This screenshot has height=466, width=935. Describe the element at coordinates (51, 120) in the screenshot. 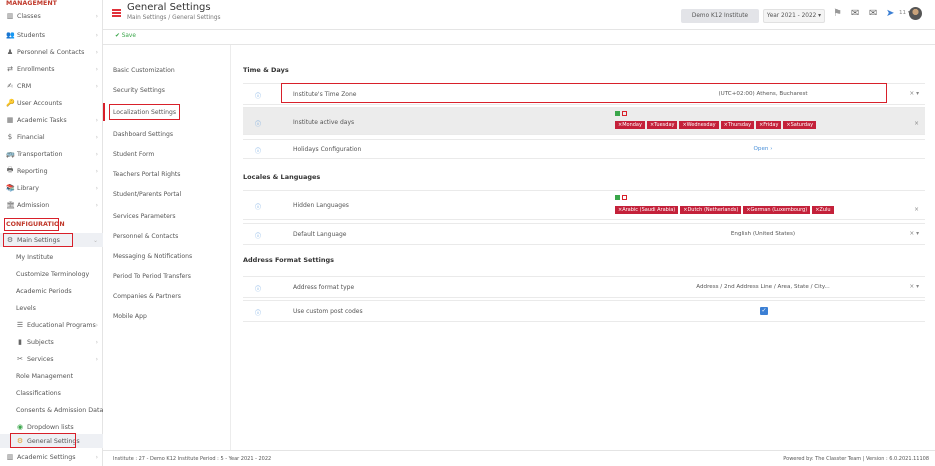

I see `sidebar-item-academic-tasks: ▦ Academic Tasks ›` at that location.